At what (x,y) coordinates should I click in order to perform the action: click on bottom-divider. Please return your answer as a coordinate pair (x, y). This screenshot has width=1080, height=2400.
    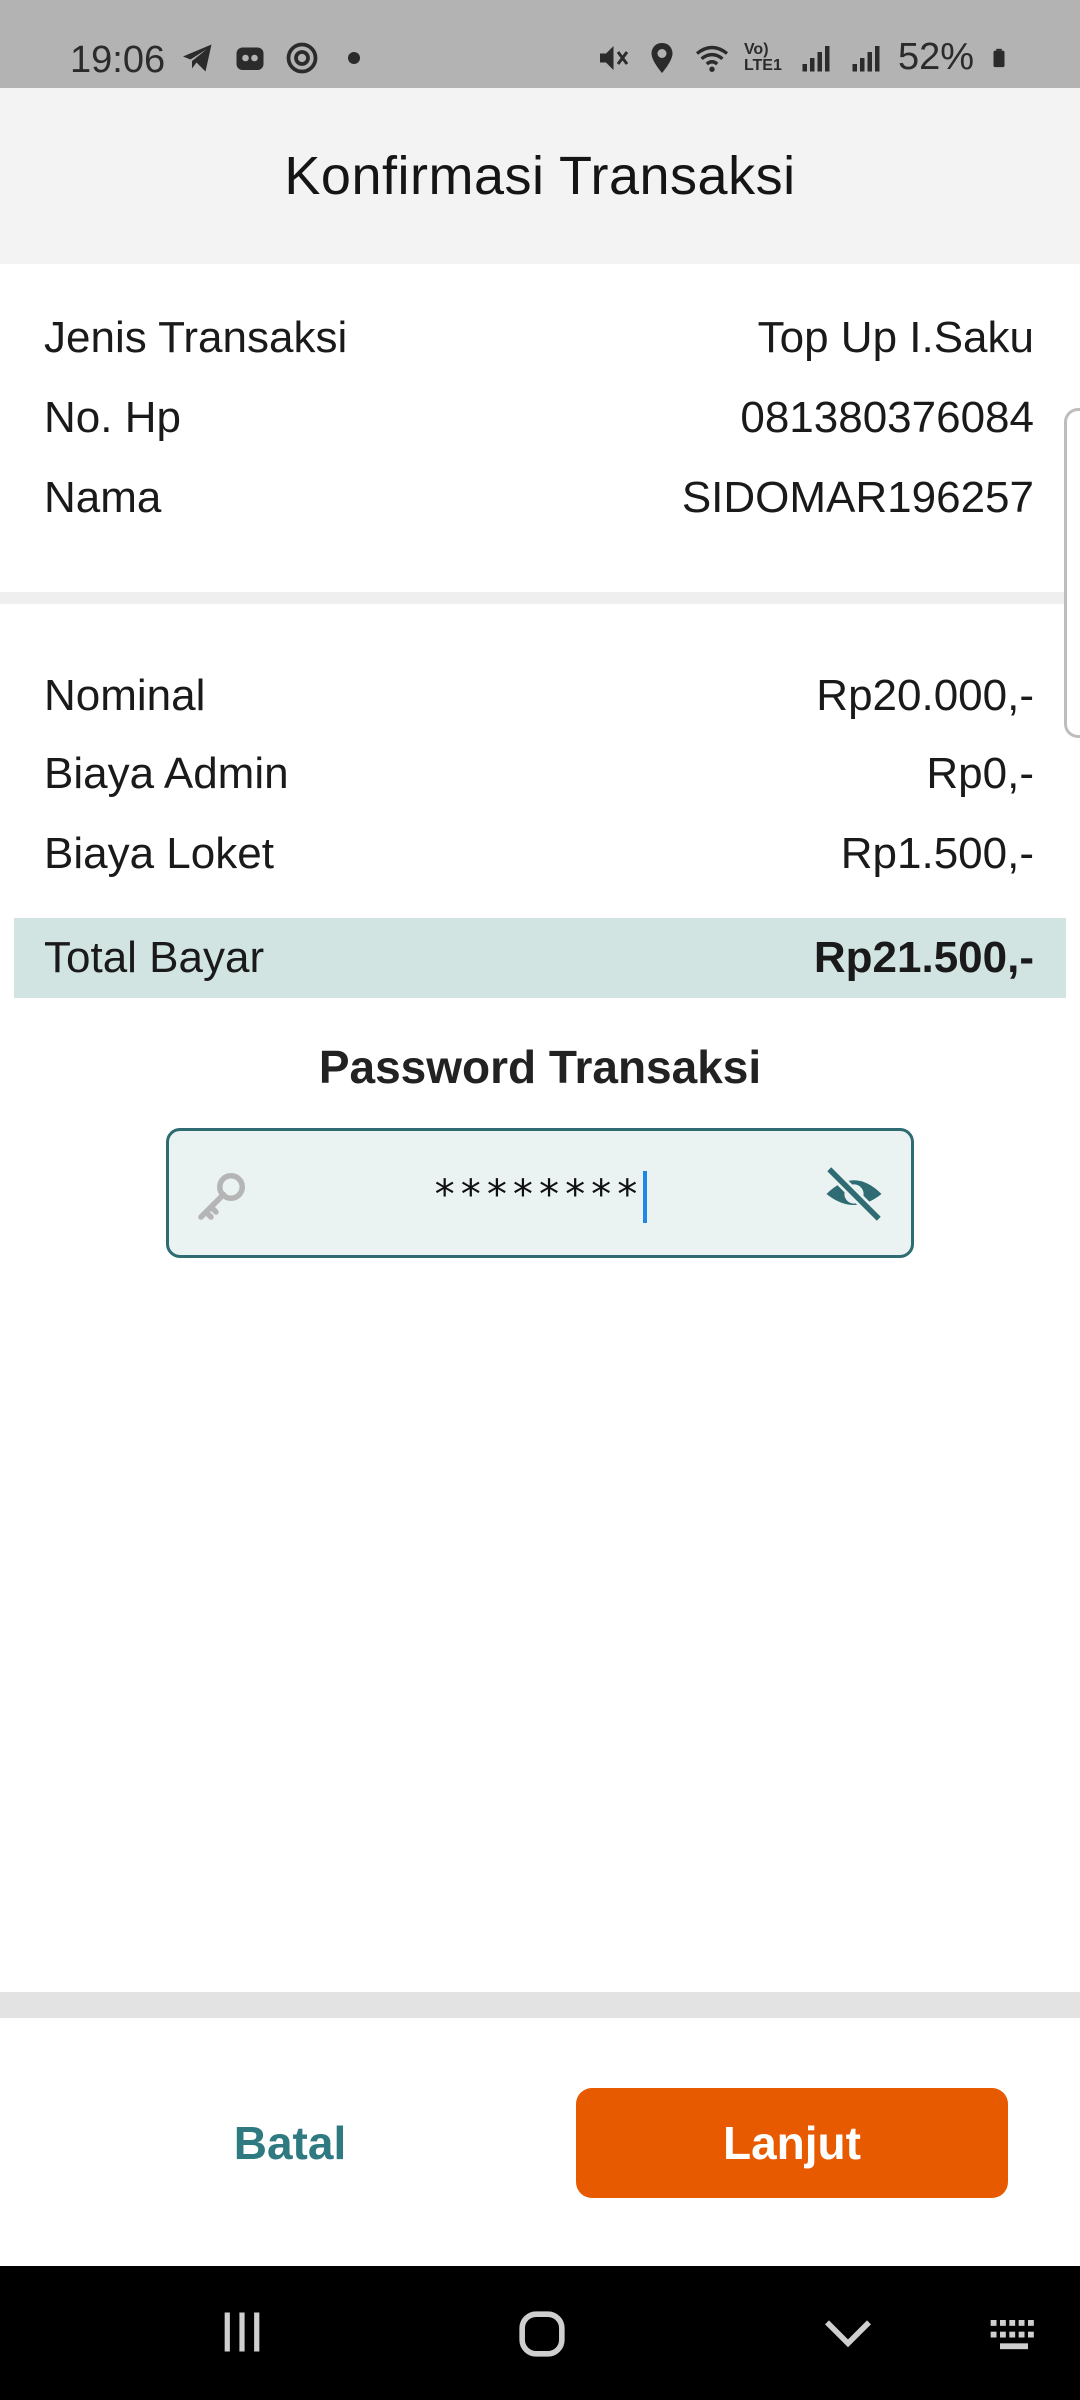
    Looking at the image, I should click on (540, 2005).